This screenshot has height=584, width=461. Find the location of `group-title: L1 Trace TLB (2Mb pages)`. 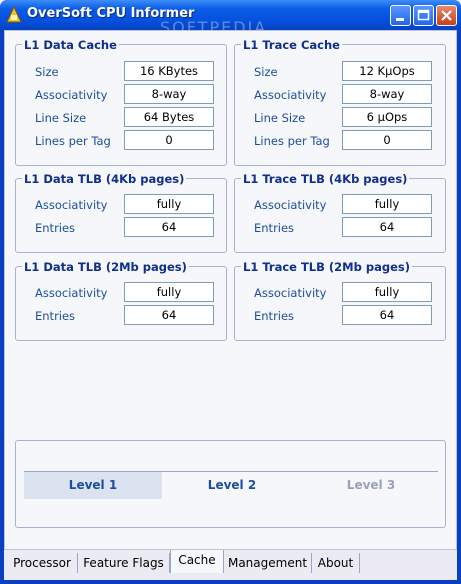

group-title: L1 Trace TLB (2Mb pages) is located at coordinates (326, 267).